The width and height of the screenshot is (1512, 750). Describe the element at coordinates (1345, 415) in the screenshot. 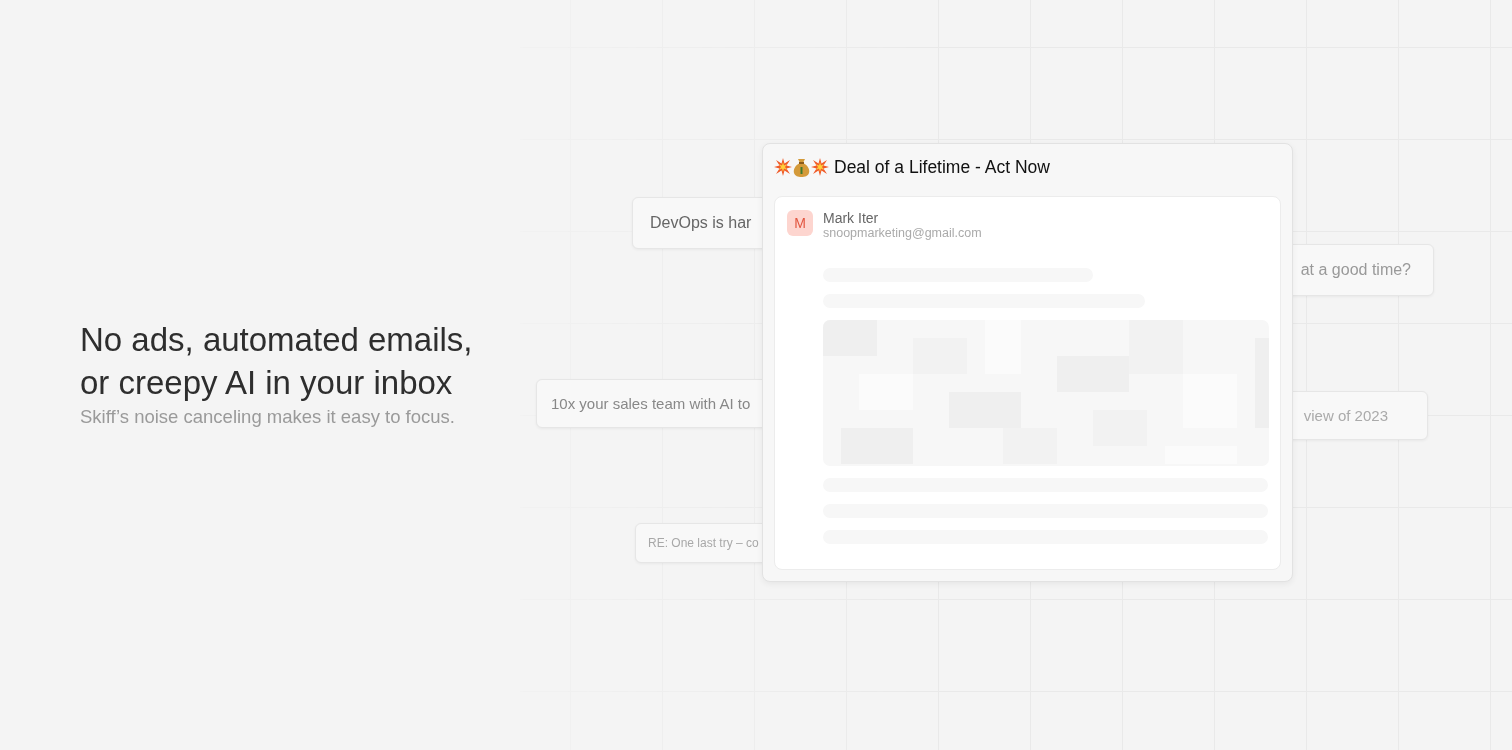

I see `email-subject: view of 2023` at that location.